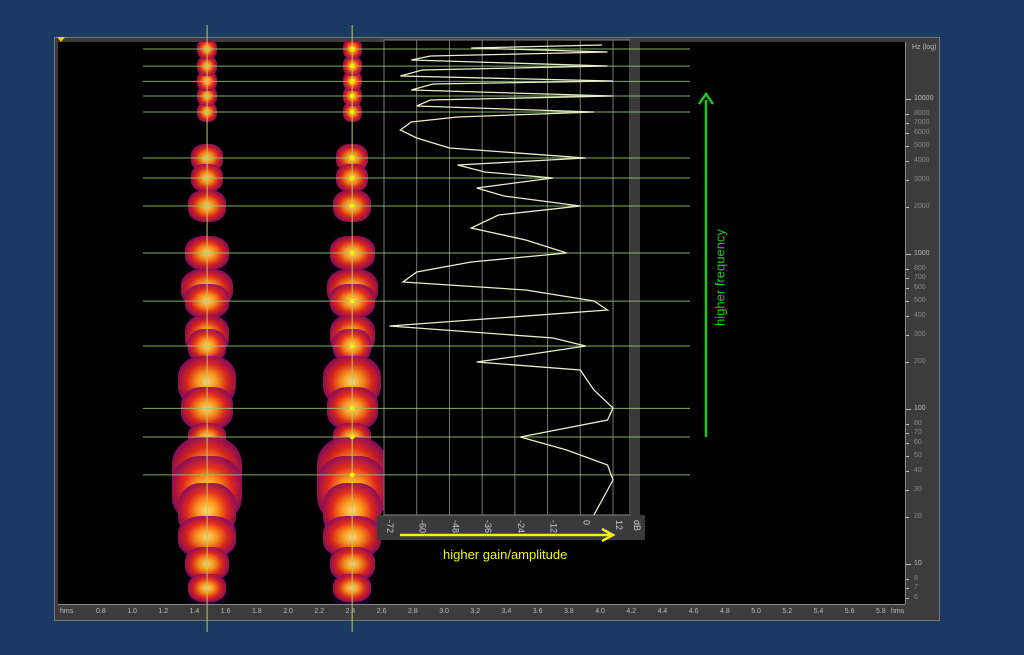  I want to click on time-axis-unit-right: hms, so click(898, 611).